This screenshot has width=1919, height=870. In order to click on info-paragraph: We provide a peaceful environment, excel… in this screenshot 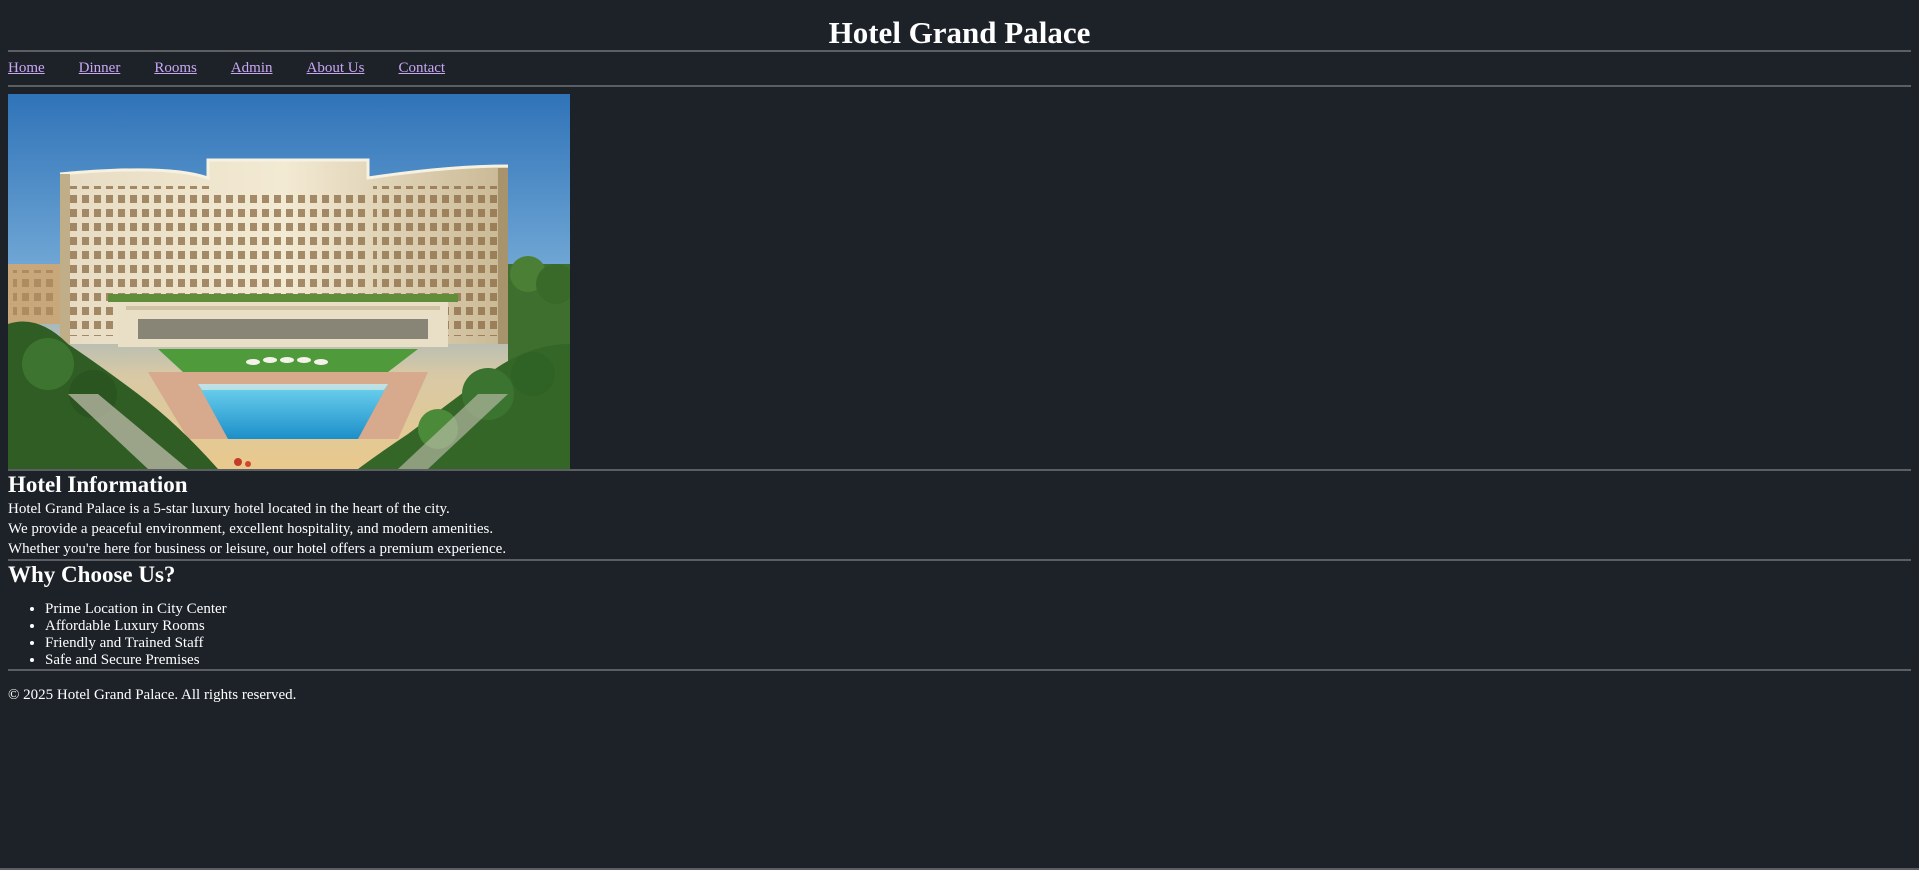, I will do `click(251, 529)`.